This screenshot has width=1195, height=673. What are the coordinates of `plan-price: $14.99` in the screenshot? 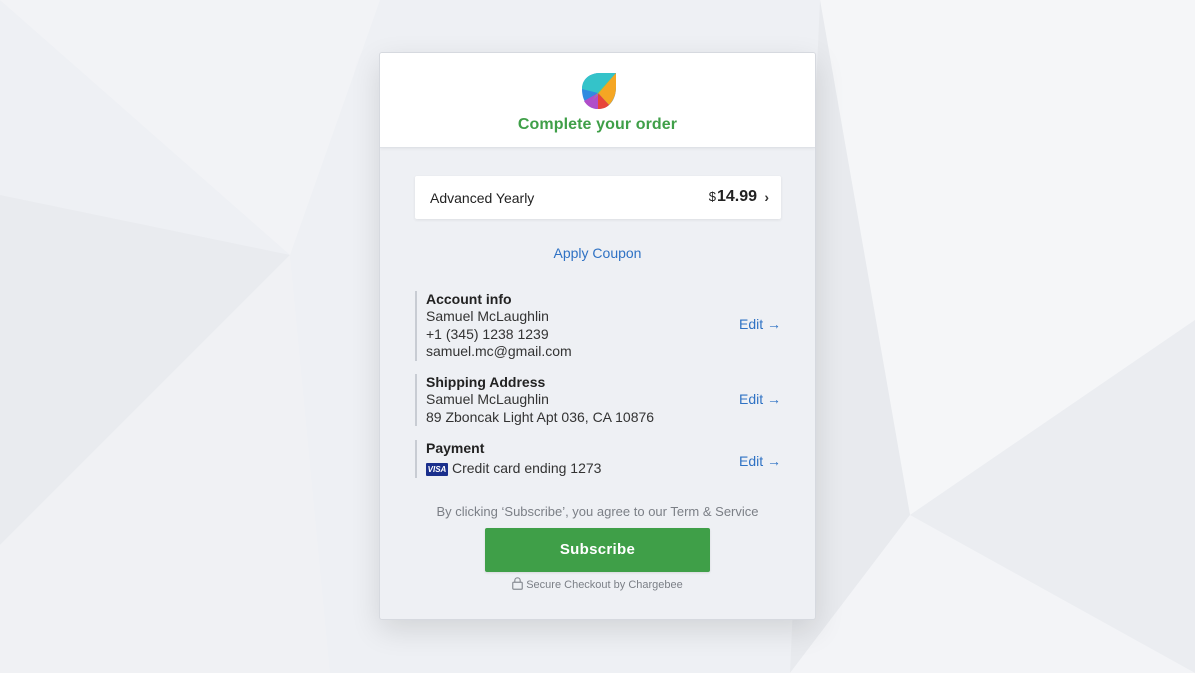 It's located at (733, 197).